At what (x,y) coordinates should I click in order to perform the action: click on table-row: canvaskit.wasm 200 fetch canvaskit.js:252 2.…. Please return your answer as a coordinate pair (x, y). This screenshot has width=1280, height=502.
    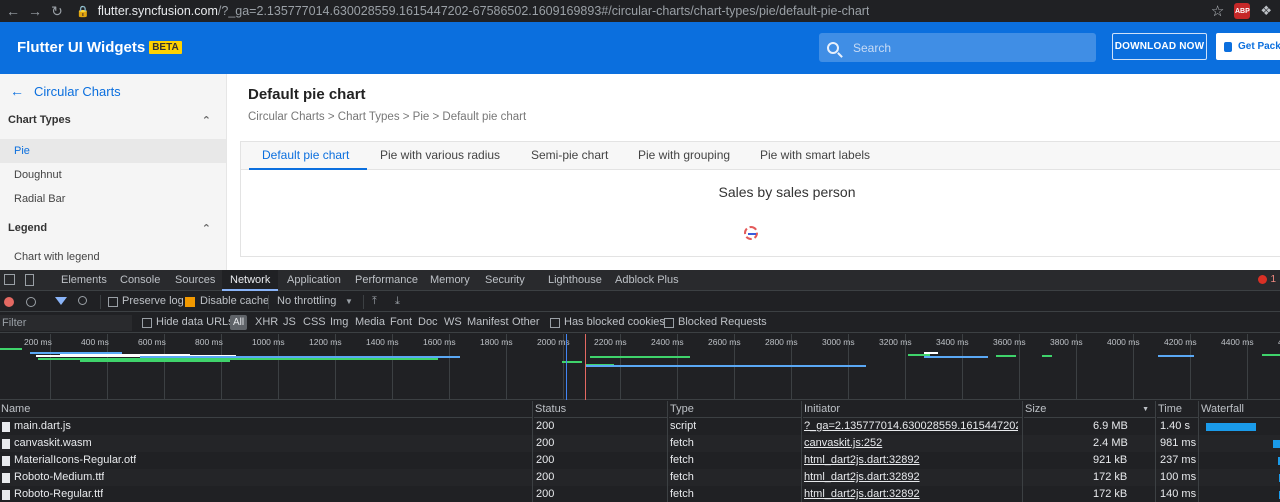
    Looking at the image, I should click on (640, 443).